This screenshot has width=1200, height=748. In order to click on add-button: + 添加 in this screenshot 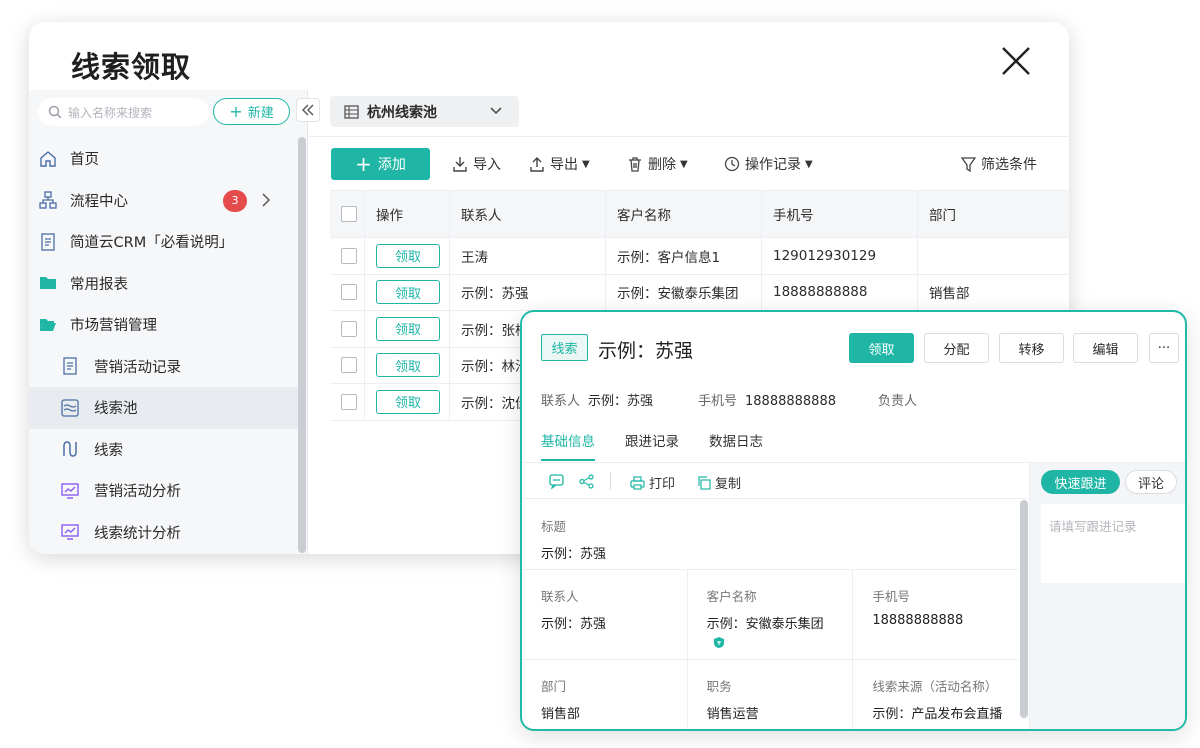, I will do `click(380, 164)`.